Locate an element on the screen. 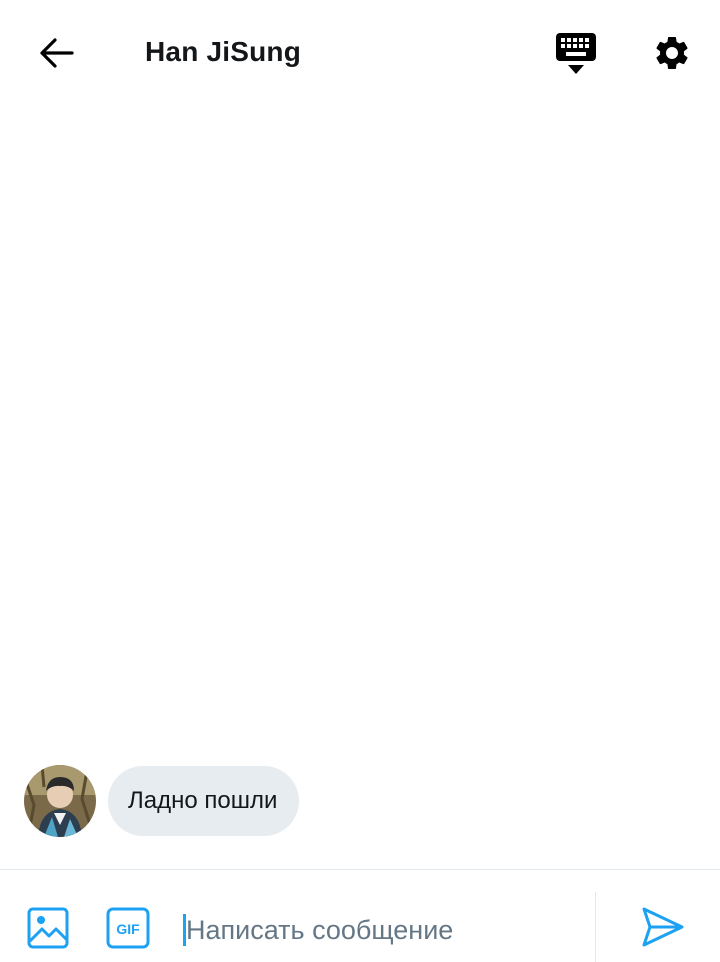 Image resolution: width=720 pixels, height=962 pixels. message-input-wrap is located at coordinates (382, 930).